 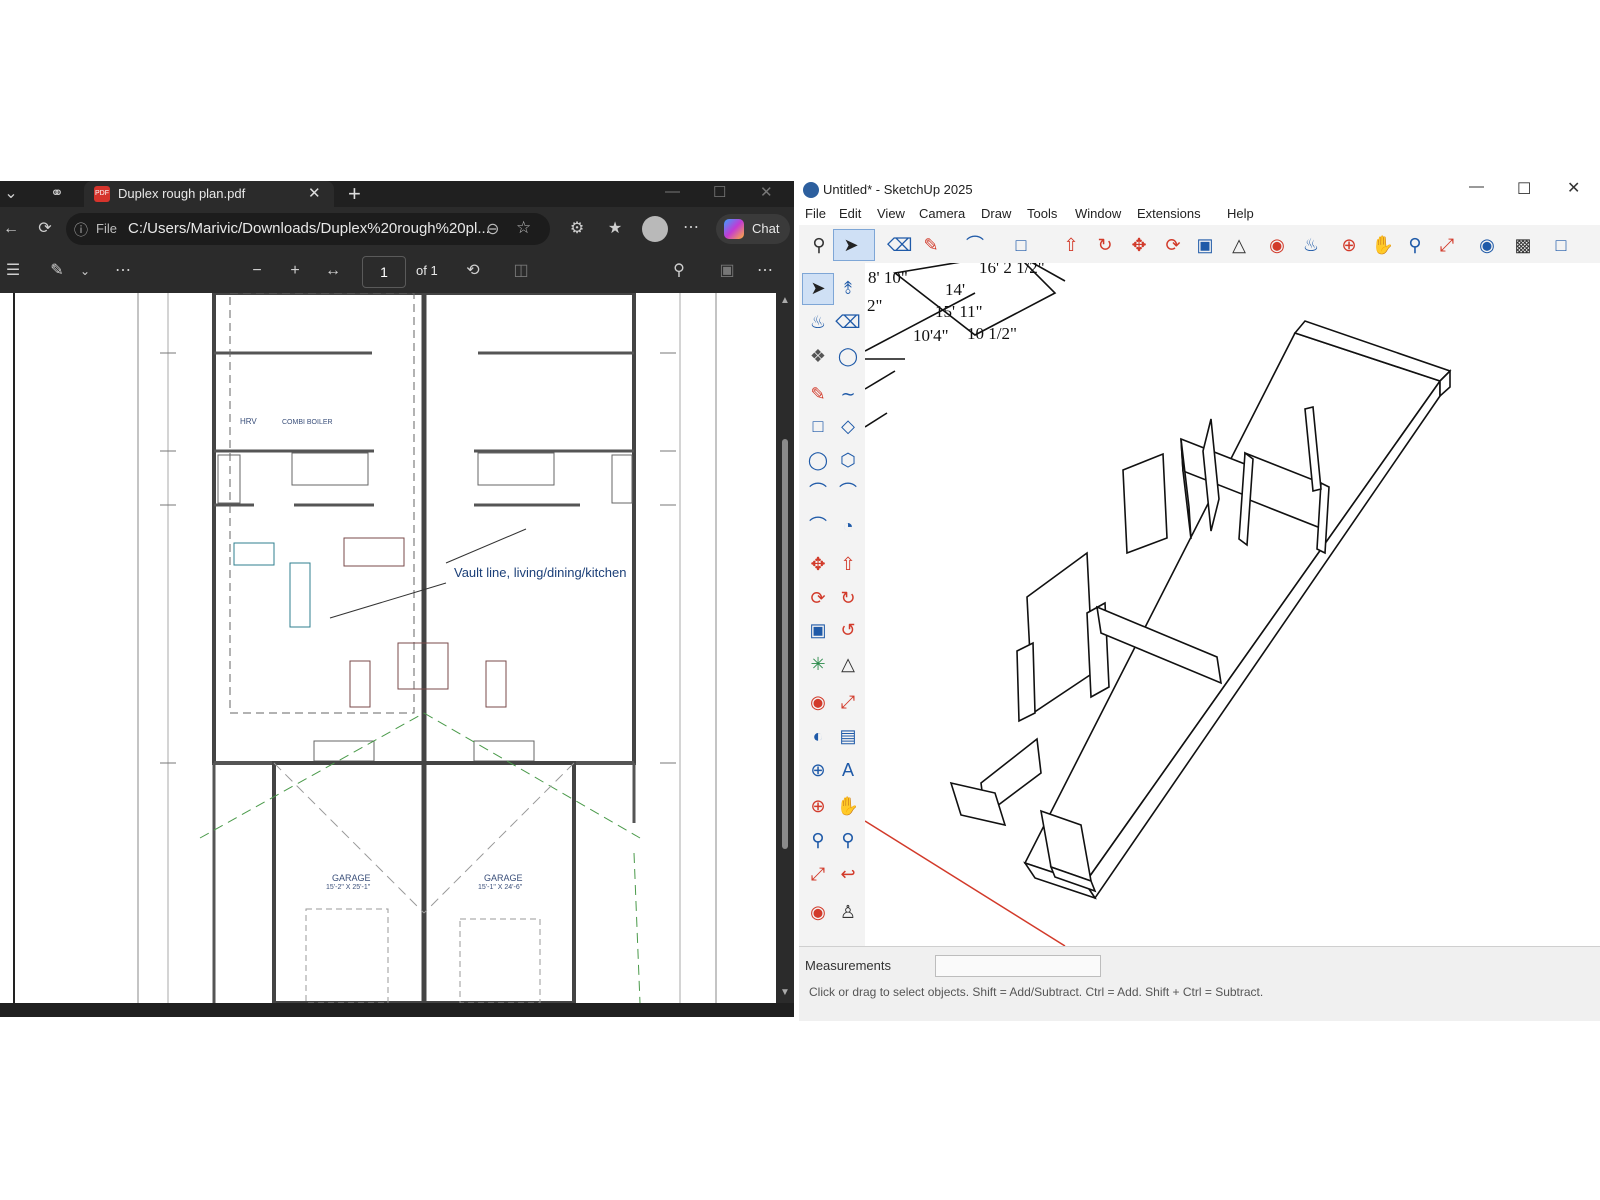 What do you see at coordinates (848, 492) in the screenshot?
I see `two-point-arc-icon: ⌒` at bounding box center [848, 492].